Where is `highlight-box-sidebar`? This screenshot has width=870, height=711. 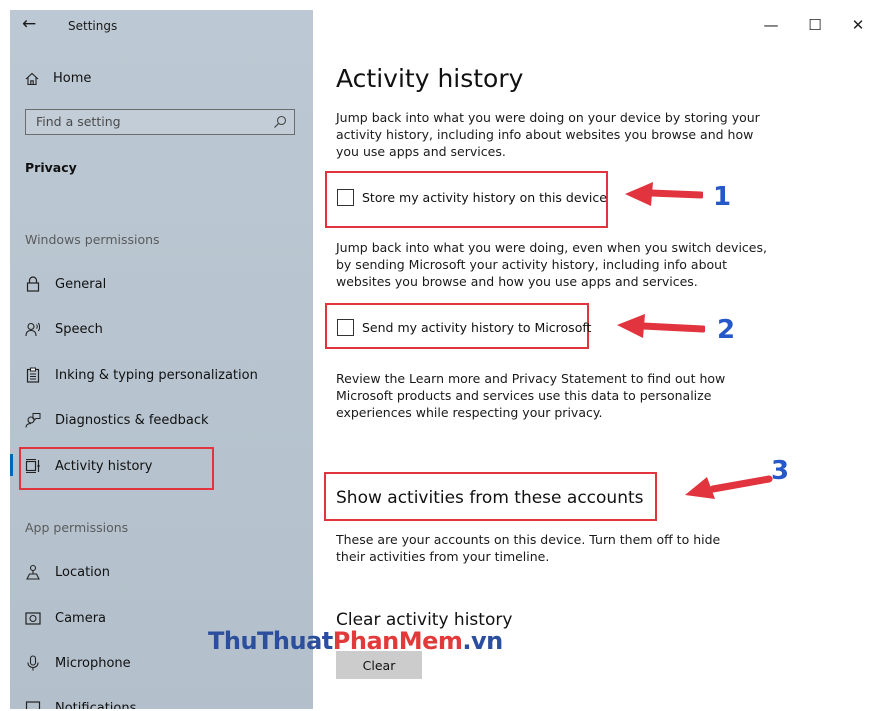 highlight-box-sidebar is located at coordinates (116, 468).